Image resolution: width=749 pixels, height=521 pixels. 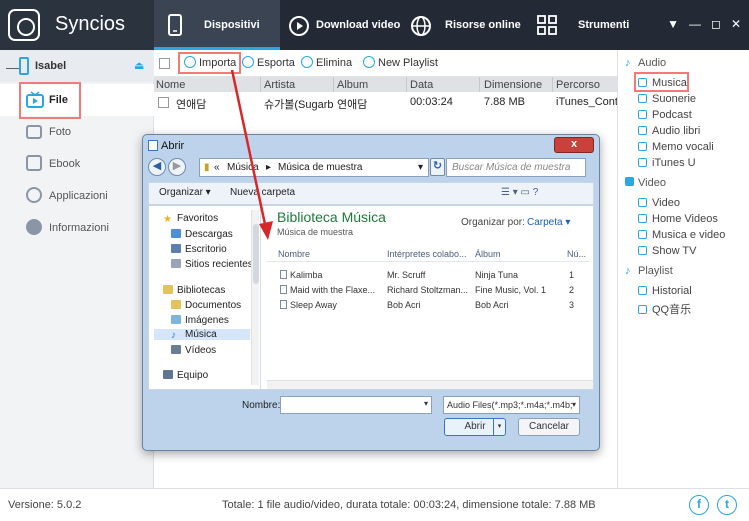 I want to click on book-icon, so click(x=34, y=163).